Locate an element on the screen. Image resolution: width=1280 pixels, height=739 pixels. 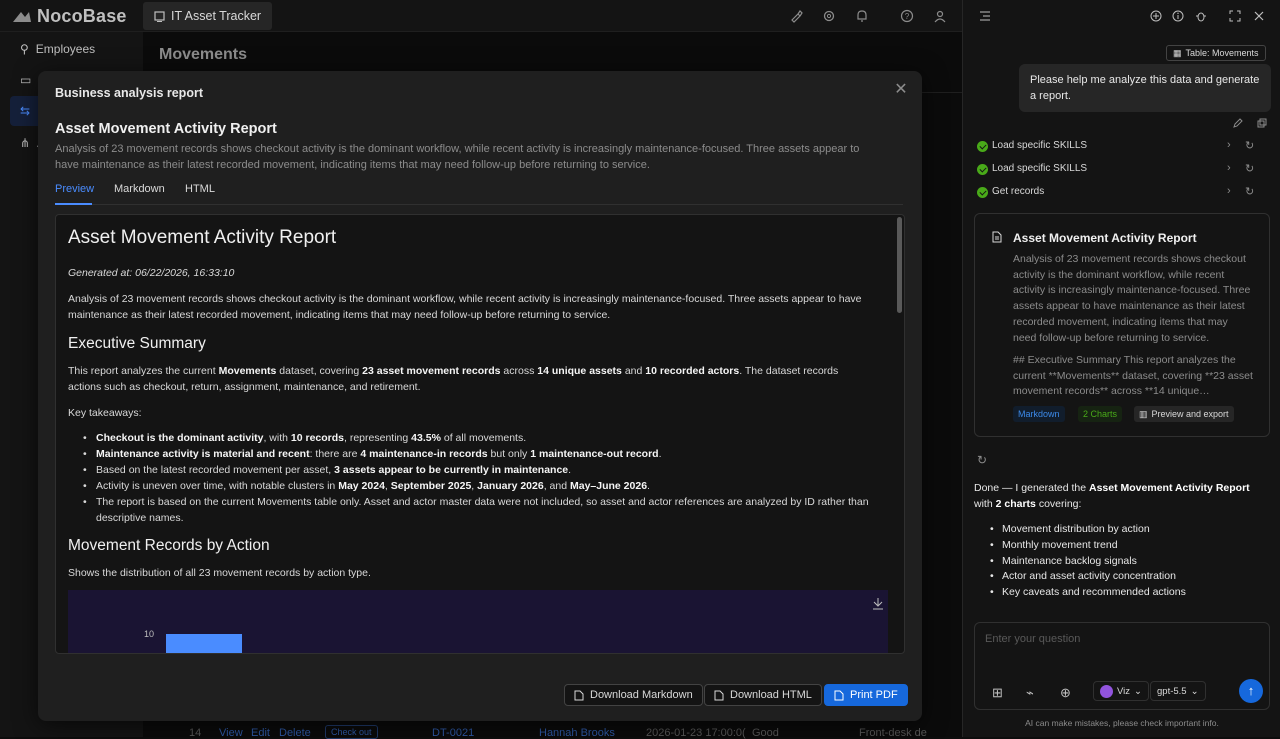
monitor-icon: ▭ is located at coordinates (26, 80).